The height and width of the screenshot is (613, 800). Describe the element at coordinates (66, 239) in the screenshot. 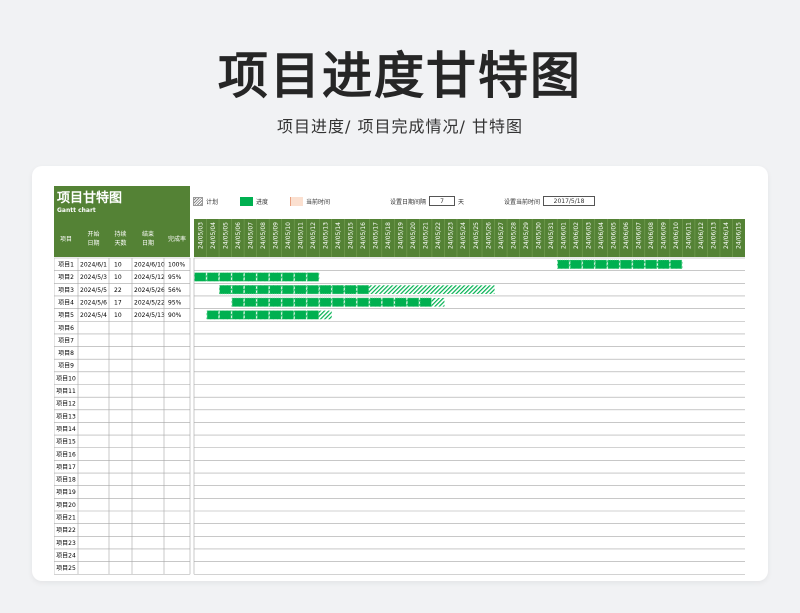

I see `column-header: 项目` at that location.